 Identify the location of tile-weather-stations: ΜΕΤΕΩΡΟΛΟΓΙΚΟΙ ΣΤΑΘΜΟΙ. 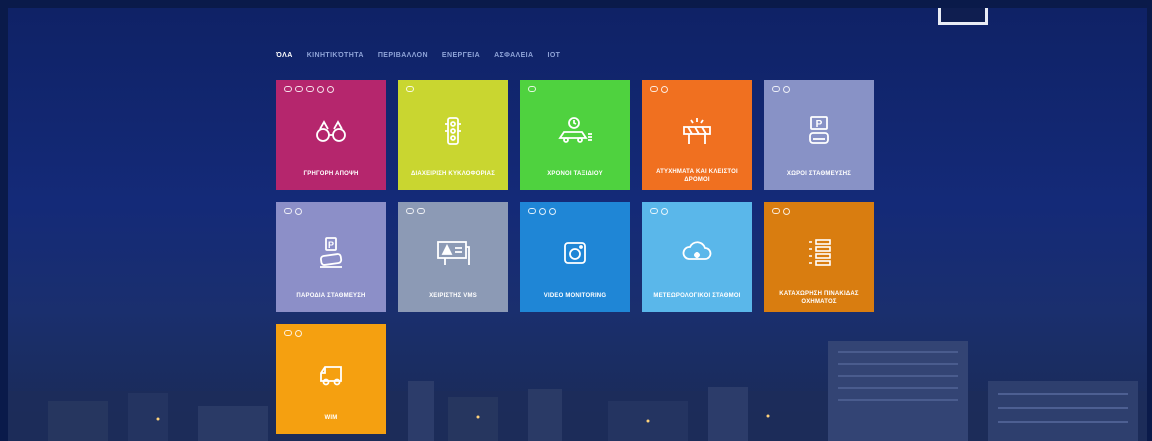
(697, 257).